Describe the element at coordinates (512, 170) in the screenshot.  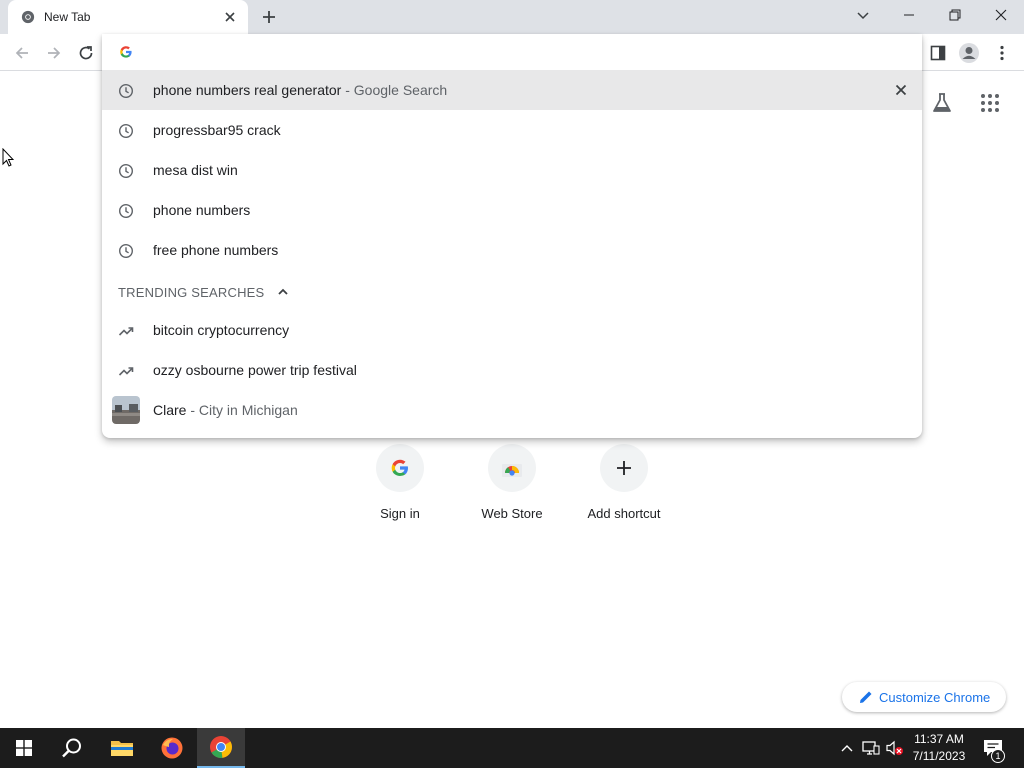
I see `suggestion-item: mesa dist win` at that location.